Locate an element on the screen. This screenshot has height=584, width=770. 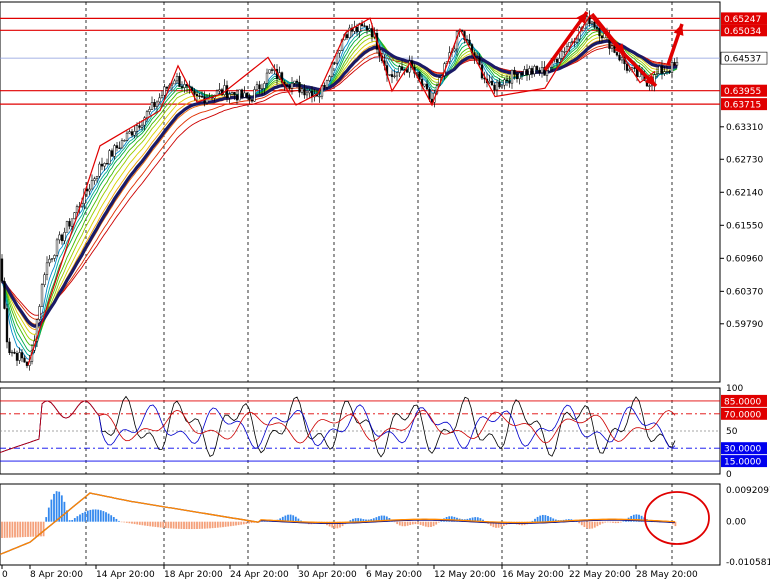
level-tag-label: 0.65034 is located at coordinates (742, 32).